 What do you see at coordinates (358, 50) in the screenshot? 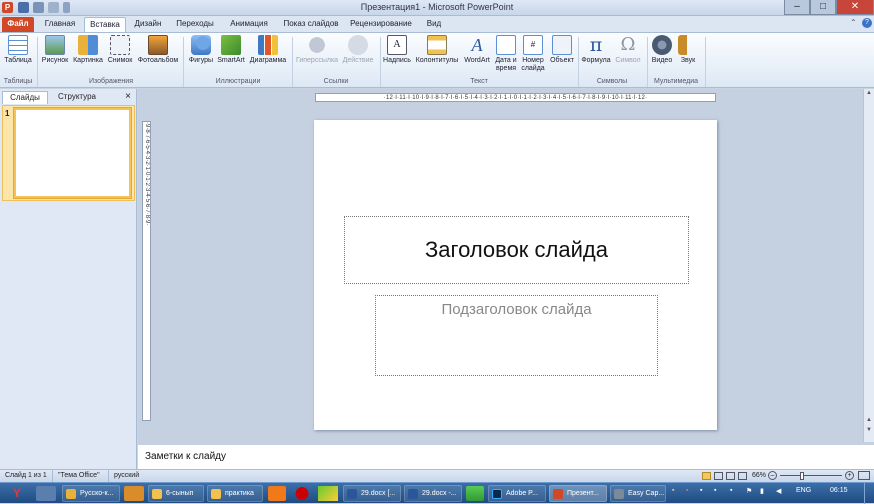
I see `action-button: Действие` at bounding box center [358, 50].